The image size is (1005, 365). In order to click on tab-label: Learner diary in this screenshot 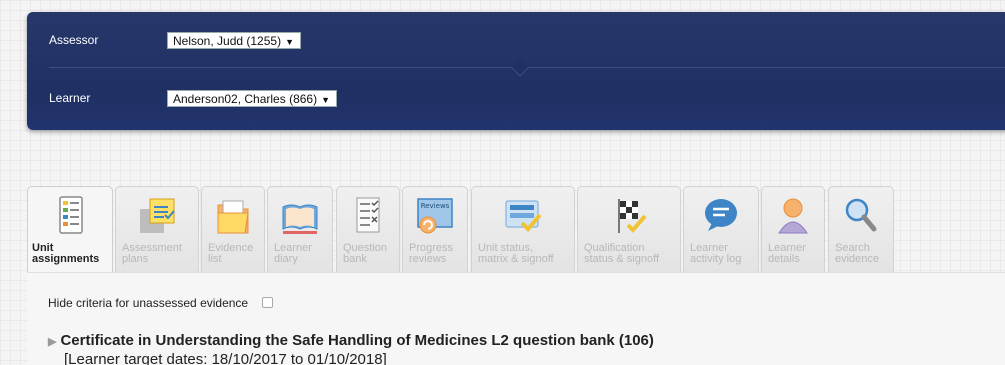, I will do `click(293, 253)`.